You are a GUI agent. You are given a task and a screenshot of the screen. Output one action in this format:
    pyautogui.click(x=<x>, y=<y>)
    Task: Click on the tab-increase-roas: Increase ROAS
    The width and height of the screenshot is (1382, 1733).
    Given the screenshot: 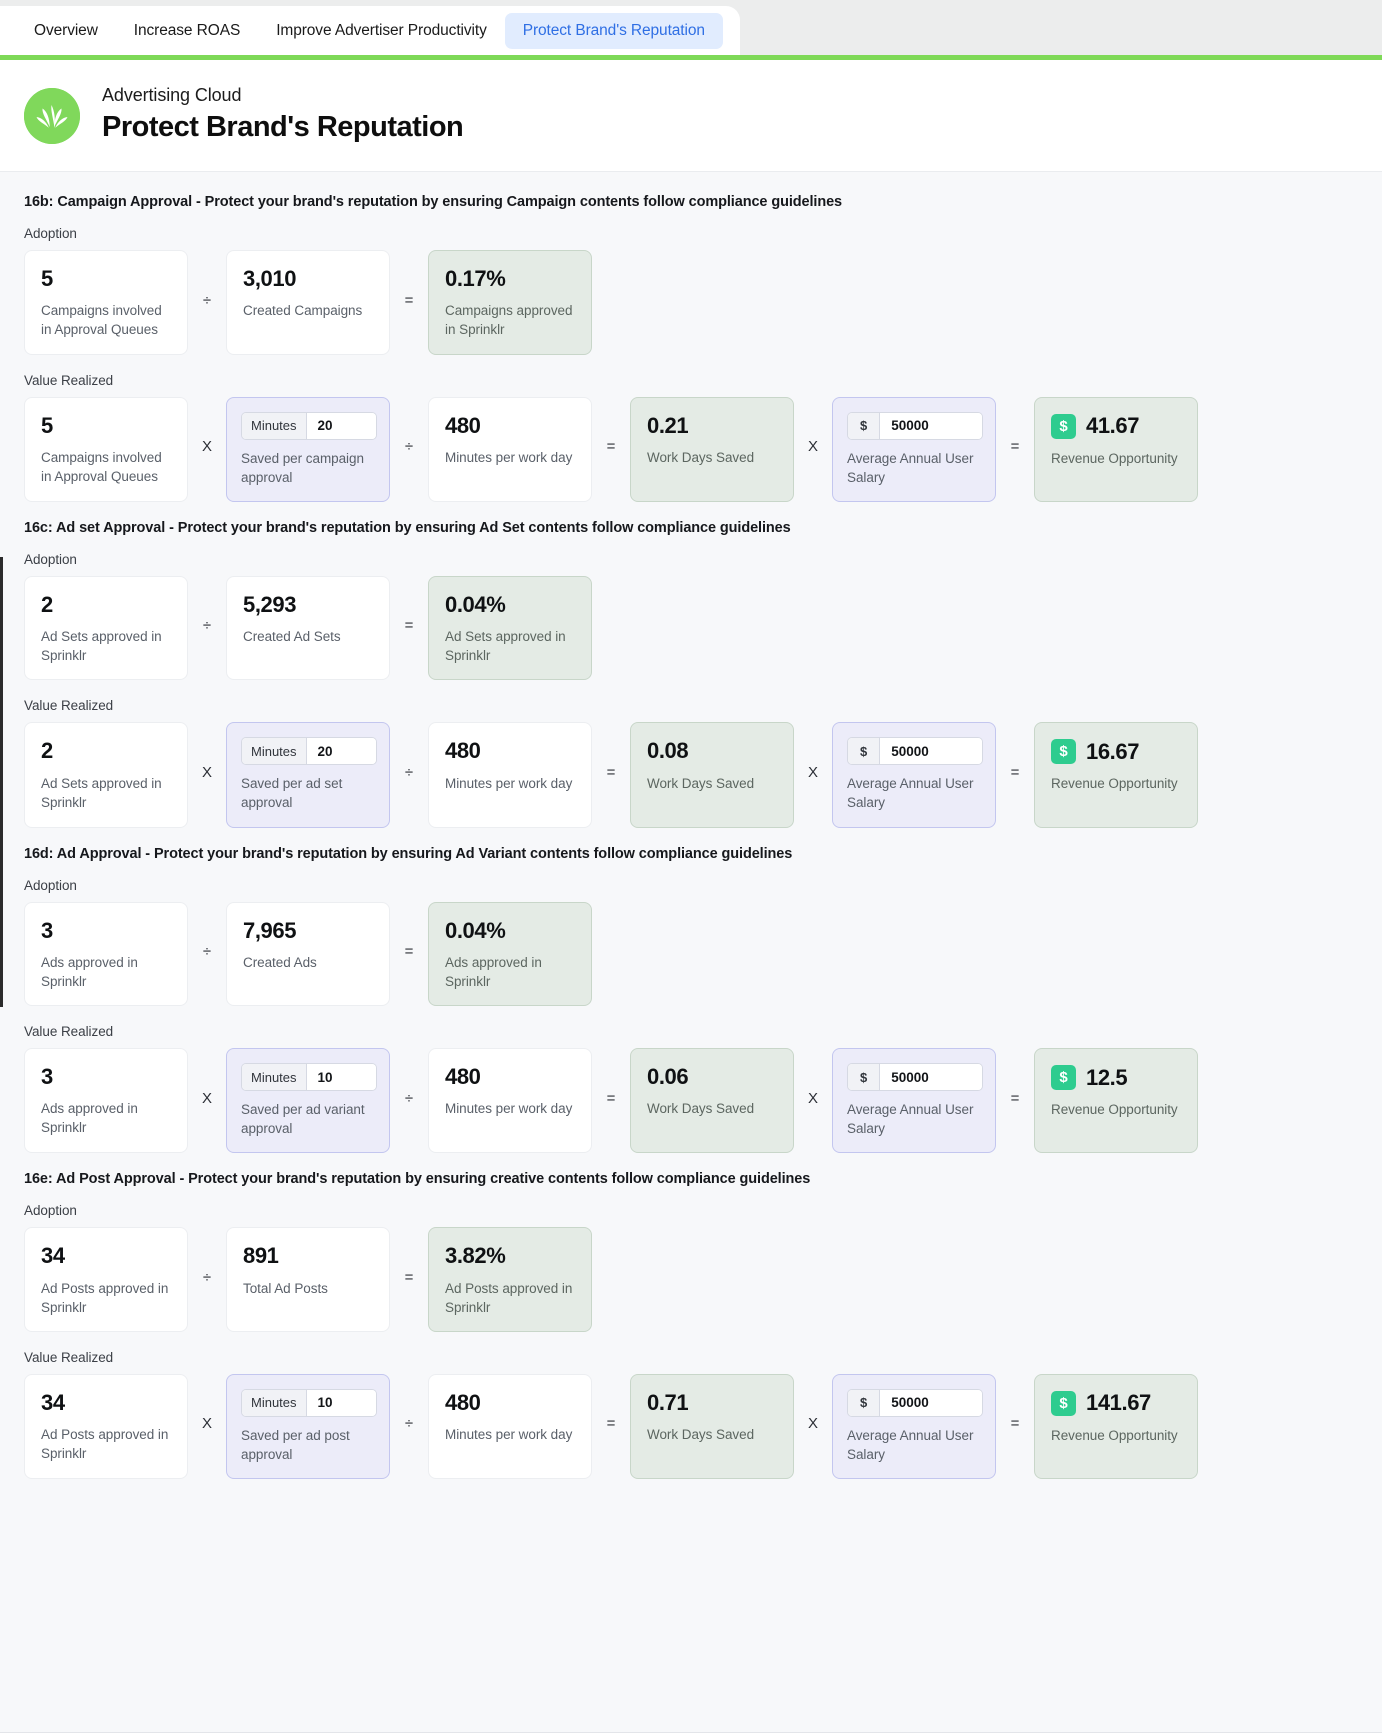 What is the action you would take?
    pyautogui.click(x=187, y=31)
    